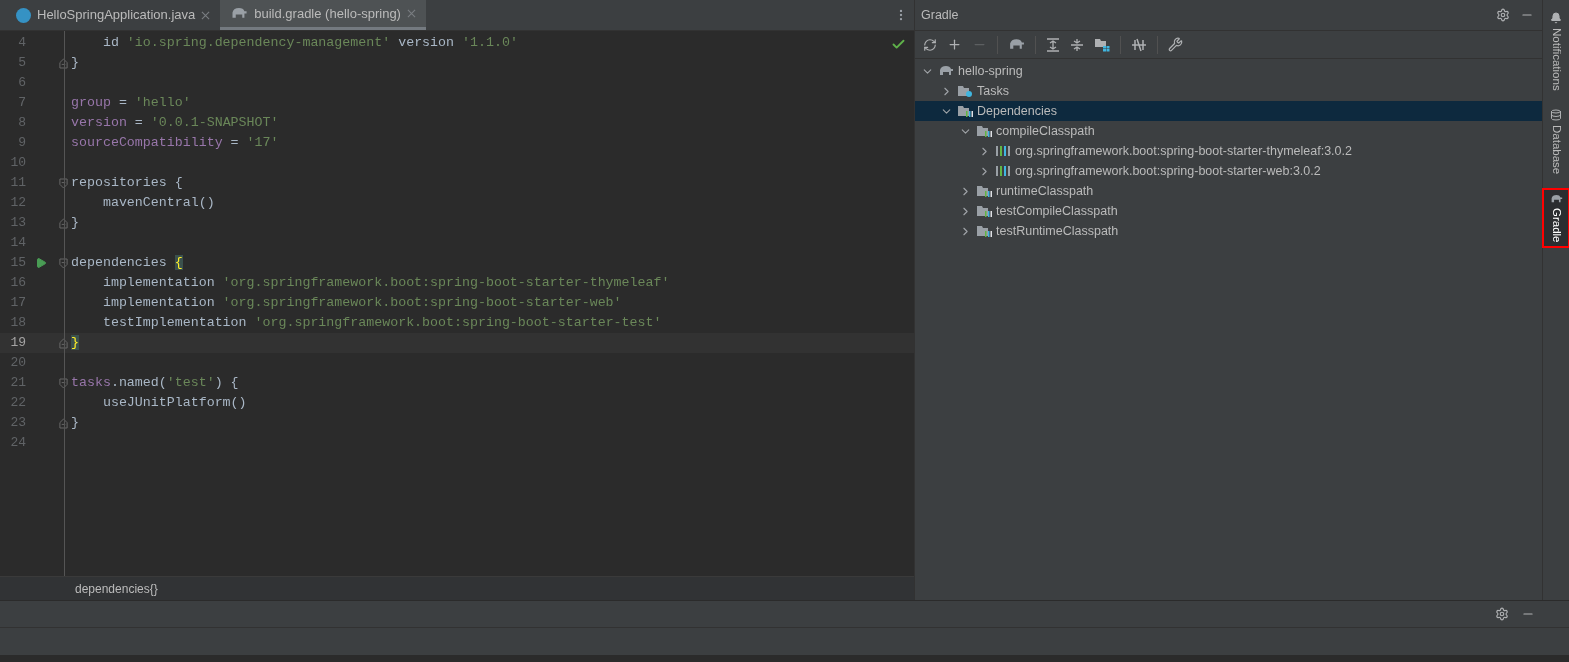  What do you see at coordinates (17, 263) in the screenshot?
I see `line-number: 15` at bounding box center [17, 263].